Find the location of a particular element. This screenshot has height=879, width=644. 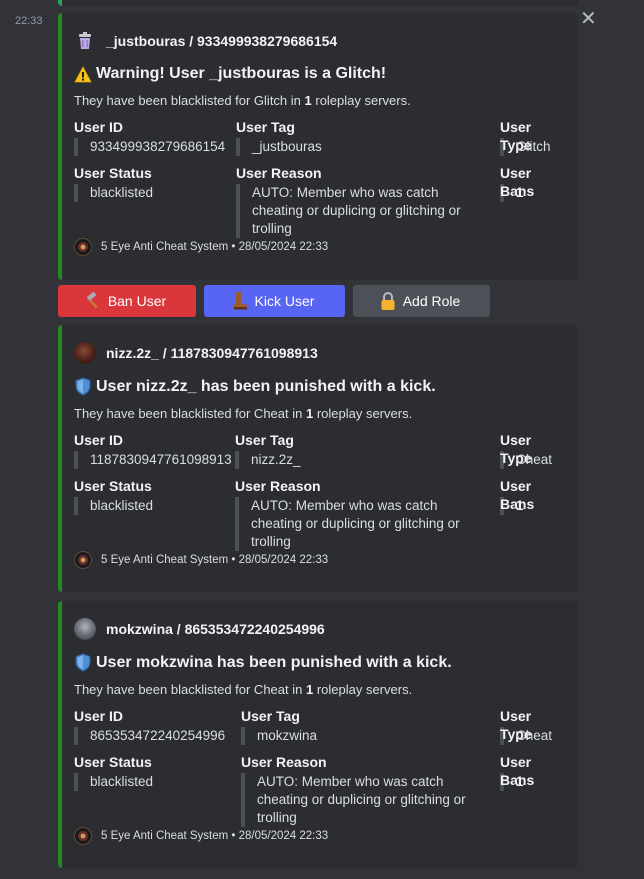

trash-can-avatar-icon is located at coordinates (85, 41).